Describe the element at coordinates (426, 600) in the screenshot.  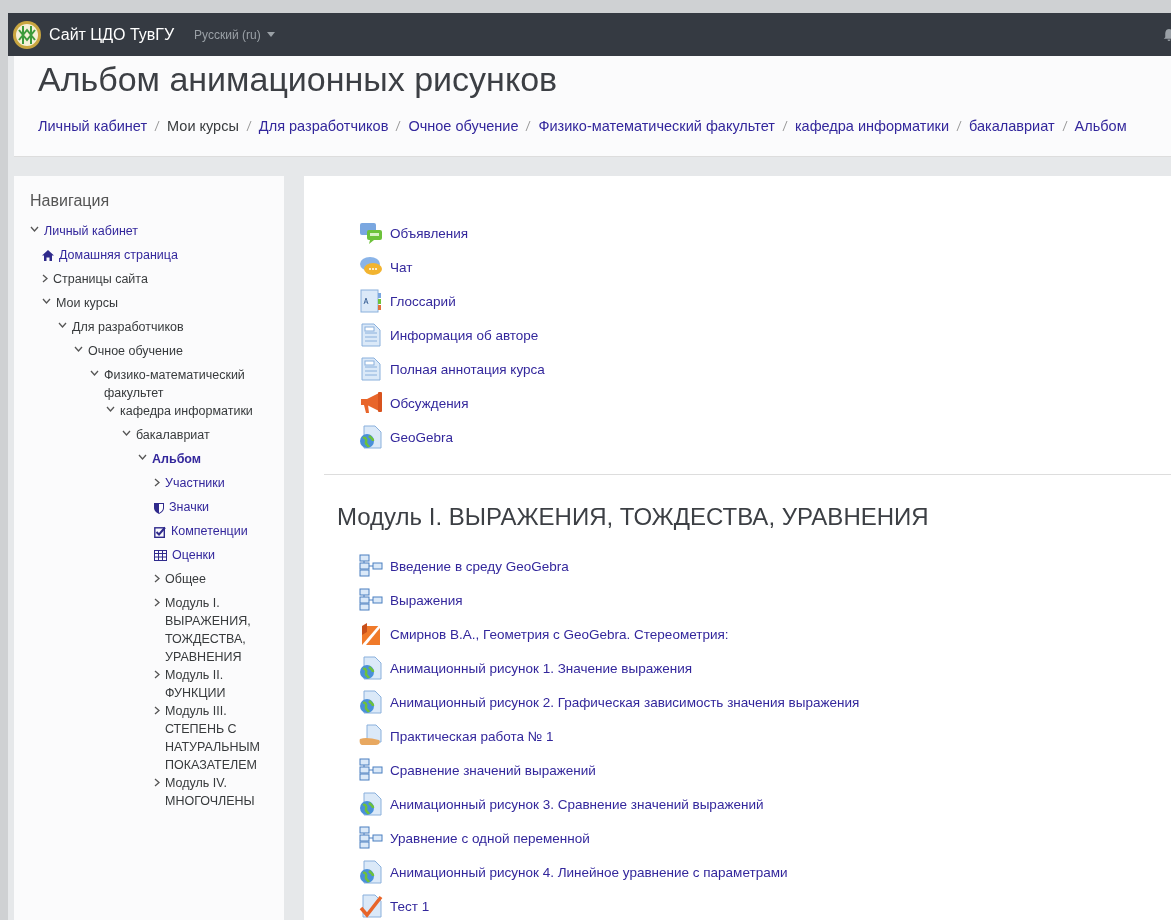
I see `activity-link: Выражения` at that location.